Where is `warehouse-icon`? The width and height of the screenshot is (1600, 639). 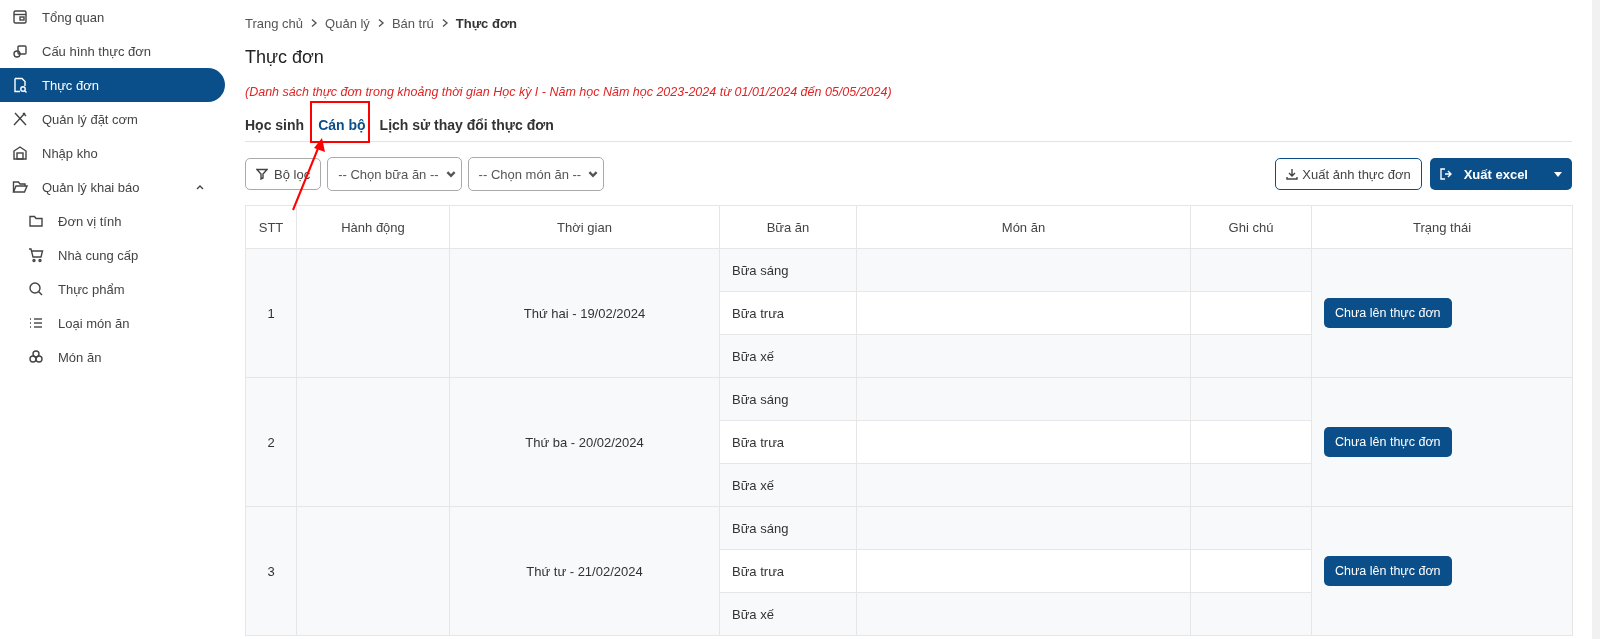
warehouse-icon is located at coordinates (20, 153).